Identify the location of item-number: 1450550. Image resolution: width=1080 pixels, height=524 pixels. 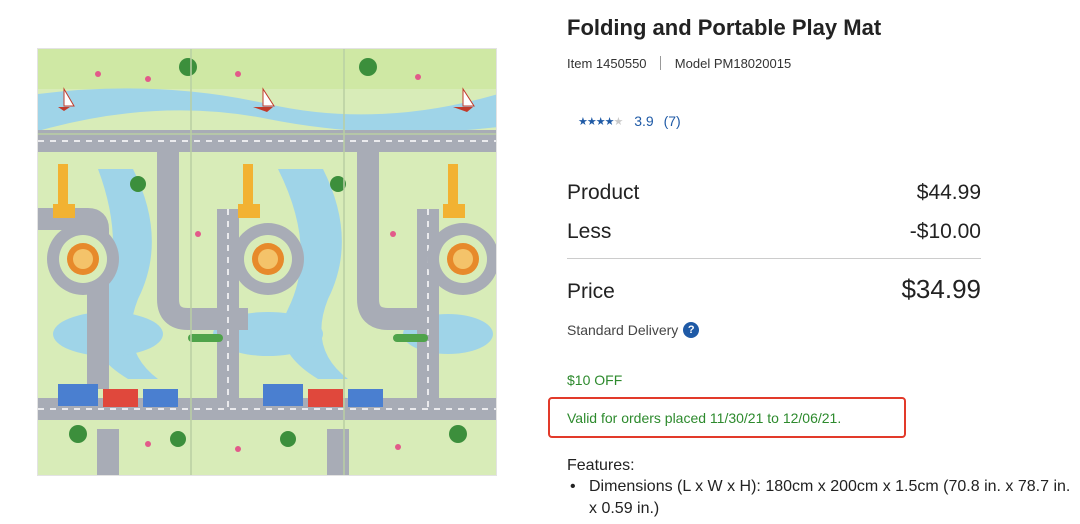
(621, 63).